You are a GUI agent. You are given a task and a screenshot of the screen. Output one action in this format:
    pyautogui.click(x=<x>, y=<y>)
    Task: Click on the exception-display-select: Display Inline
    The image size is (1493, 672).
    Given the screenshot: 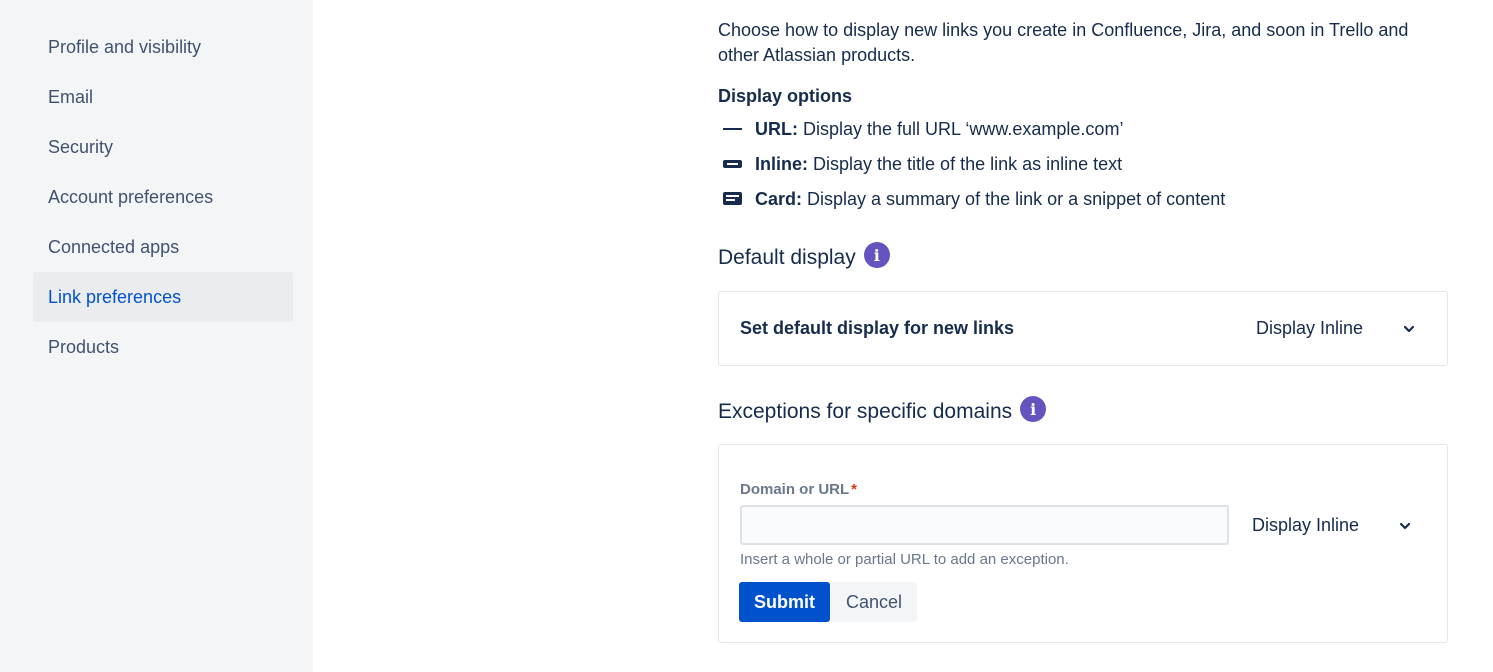 What is the action you would take?
    pyautogui.click(x=1331, y=525)
    